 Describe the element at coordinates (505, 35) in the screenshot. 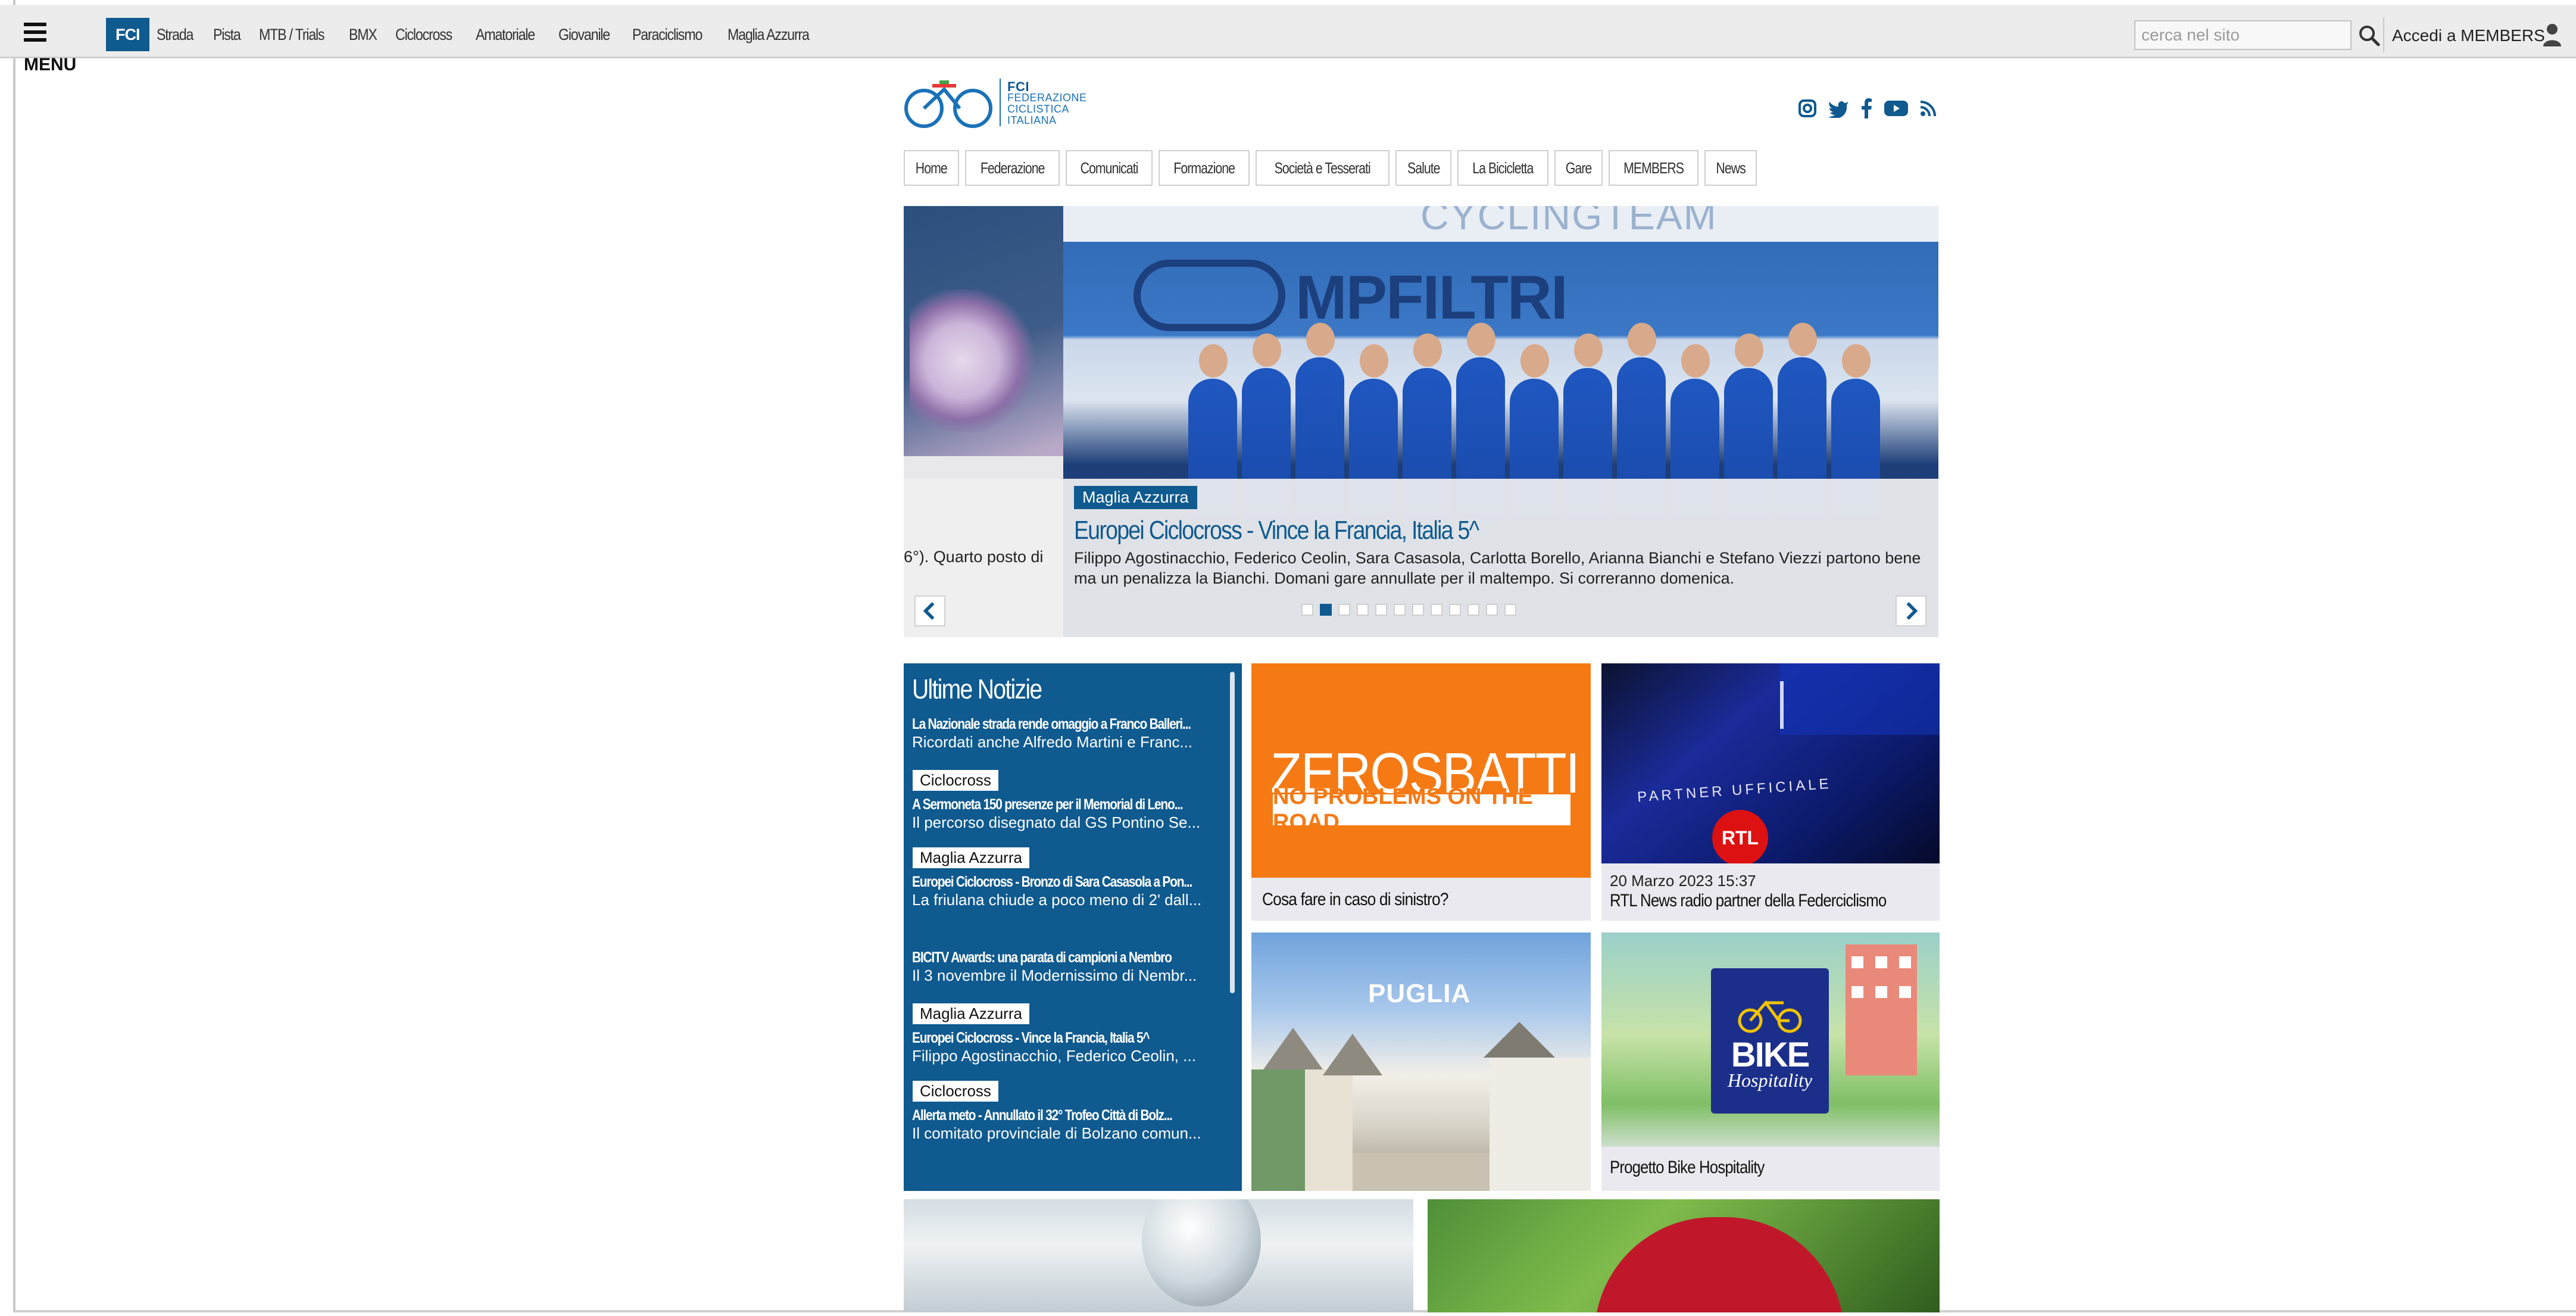

I see `topnav-item-amatoriale: Amatoriale` at that location.